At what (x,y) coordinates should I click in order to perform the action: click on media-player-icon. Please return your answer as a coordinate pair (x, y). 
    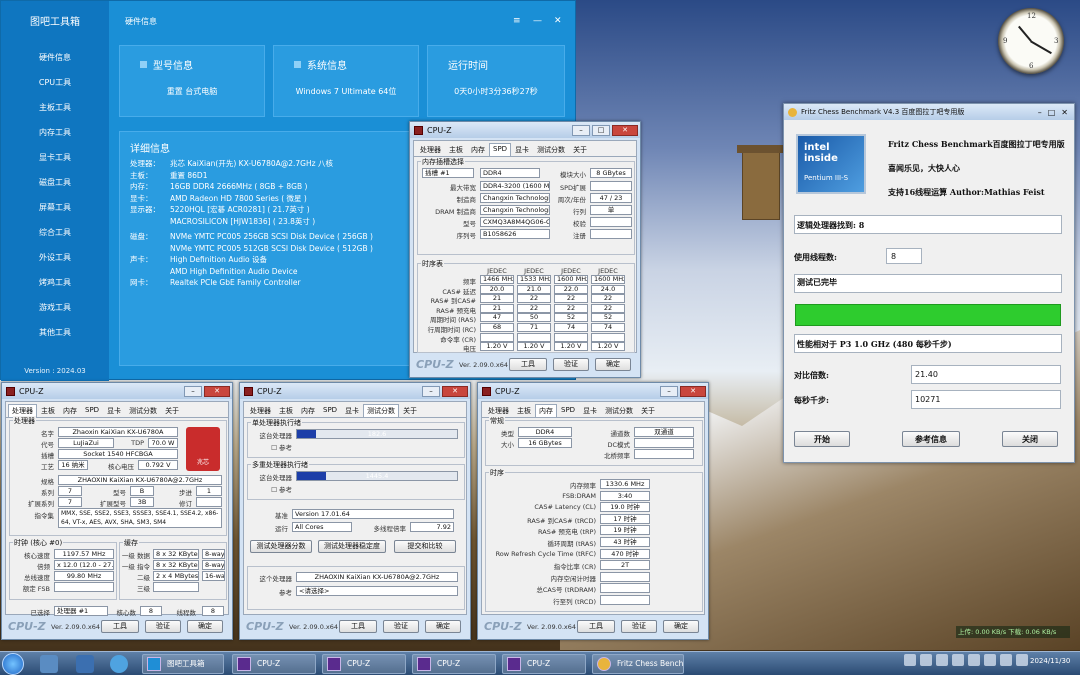
    Looking at the image, I should click on (85, 664).